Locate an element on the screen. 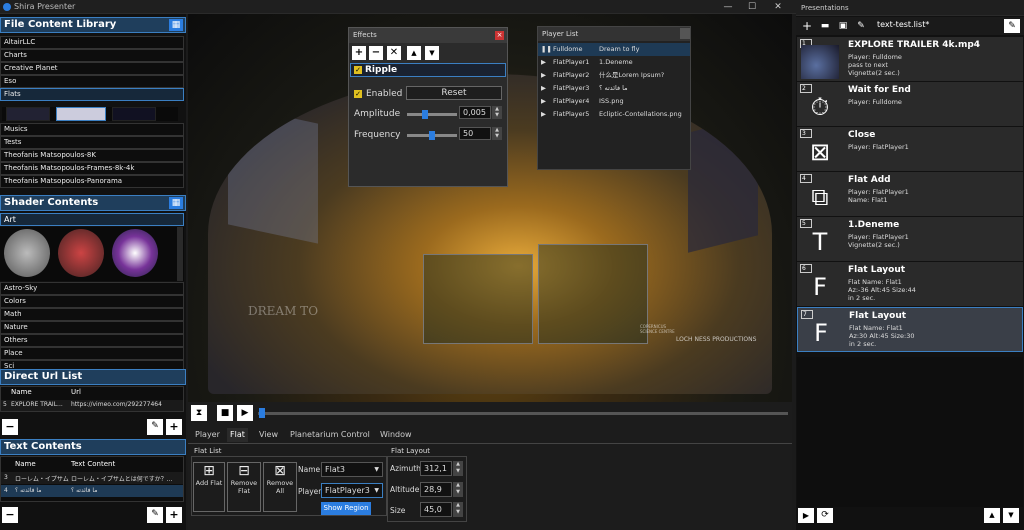  add-flat-button: ⊞ Add Flat is located at coordinates (209, 487).